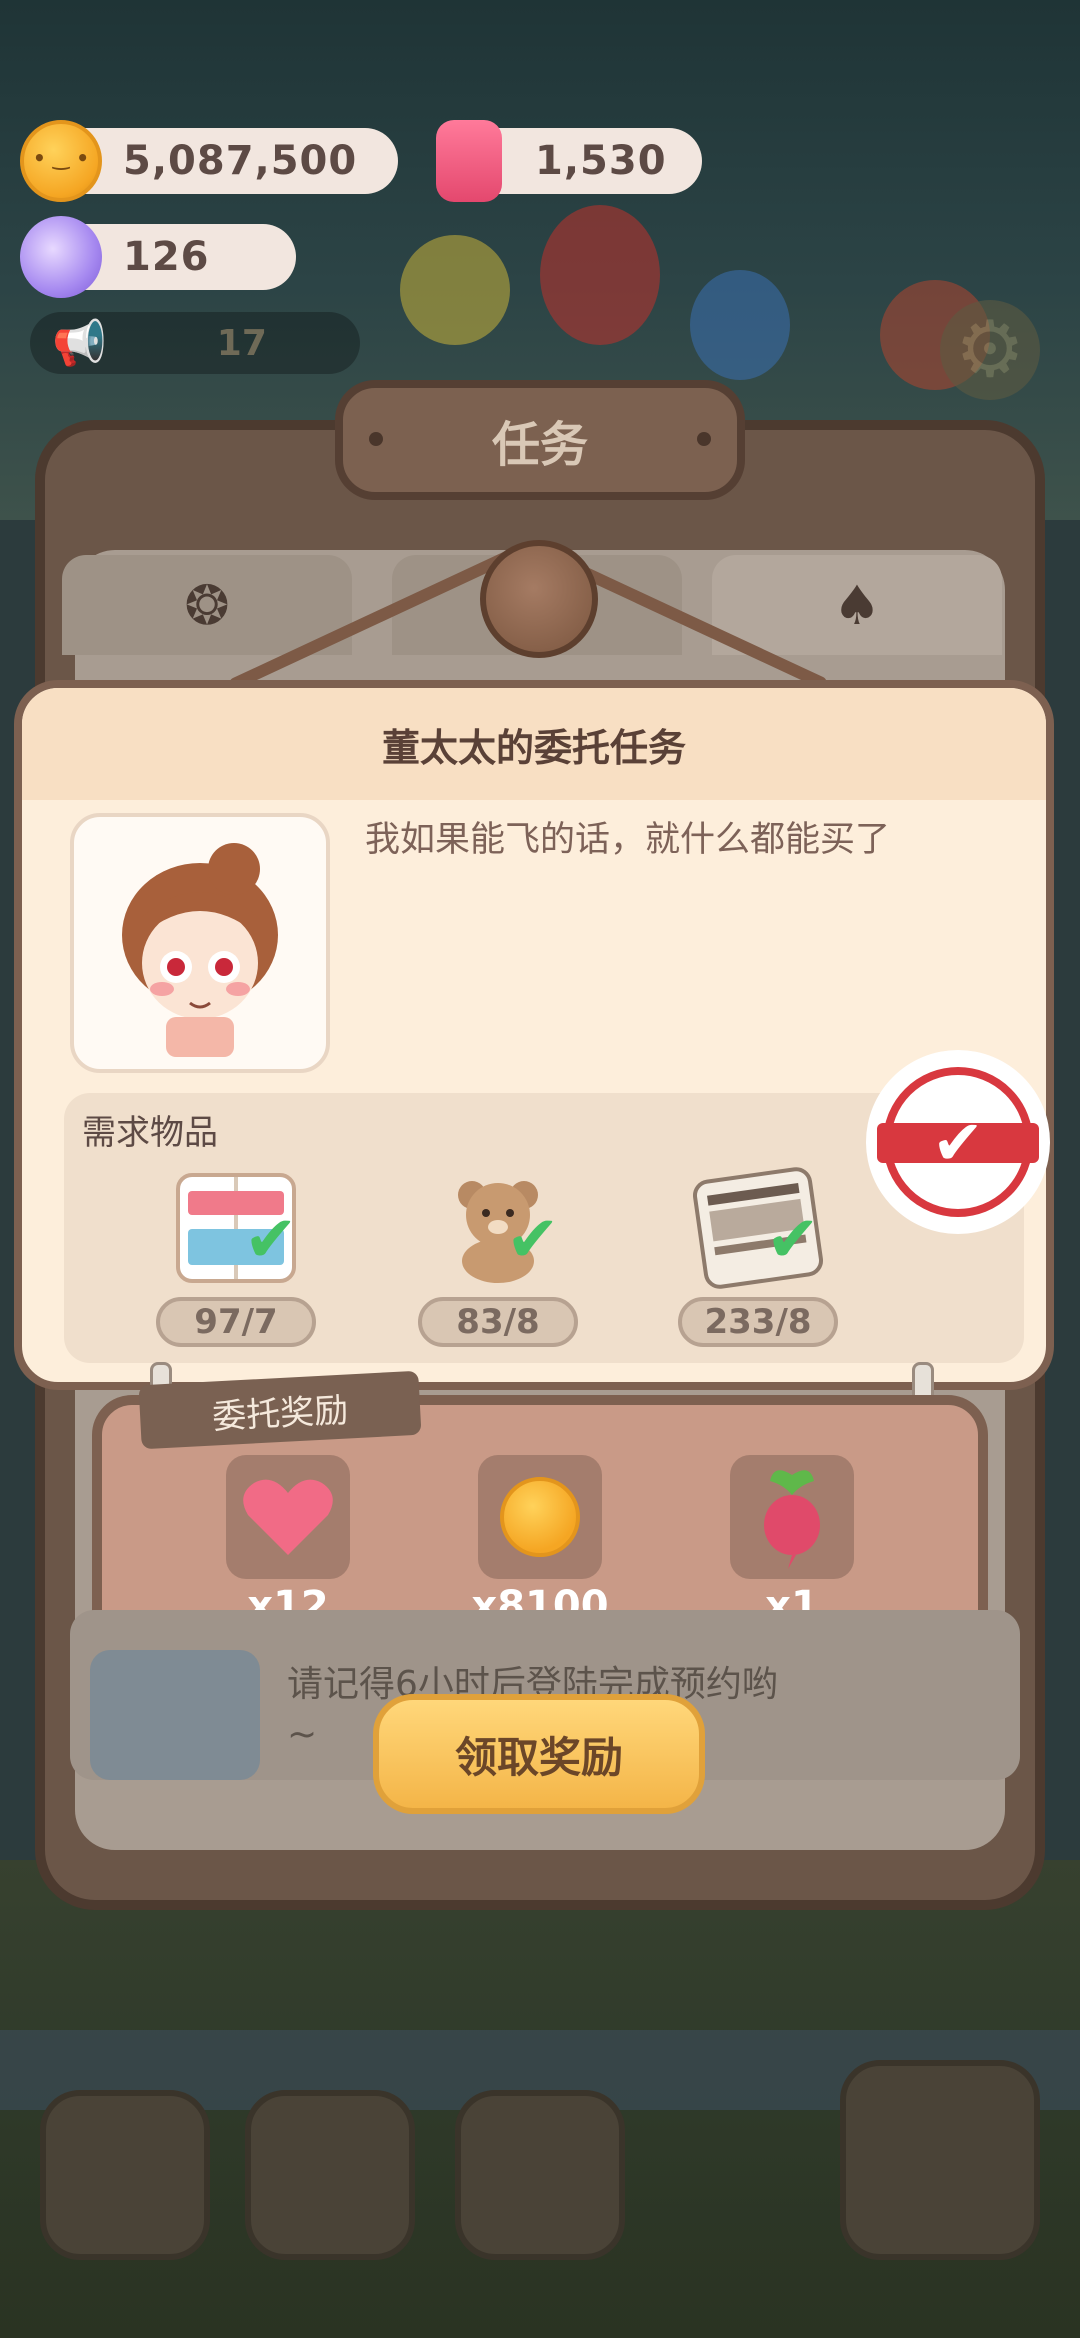 Image resolution: width=1080 pixels, height=2338 pixels. I want to click on requirement-item: ✔ 233/8, so click(763, 1259).